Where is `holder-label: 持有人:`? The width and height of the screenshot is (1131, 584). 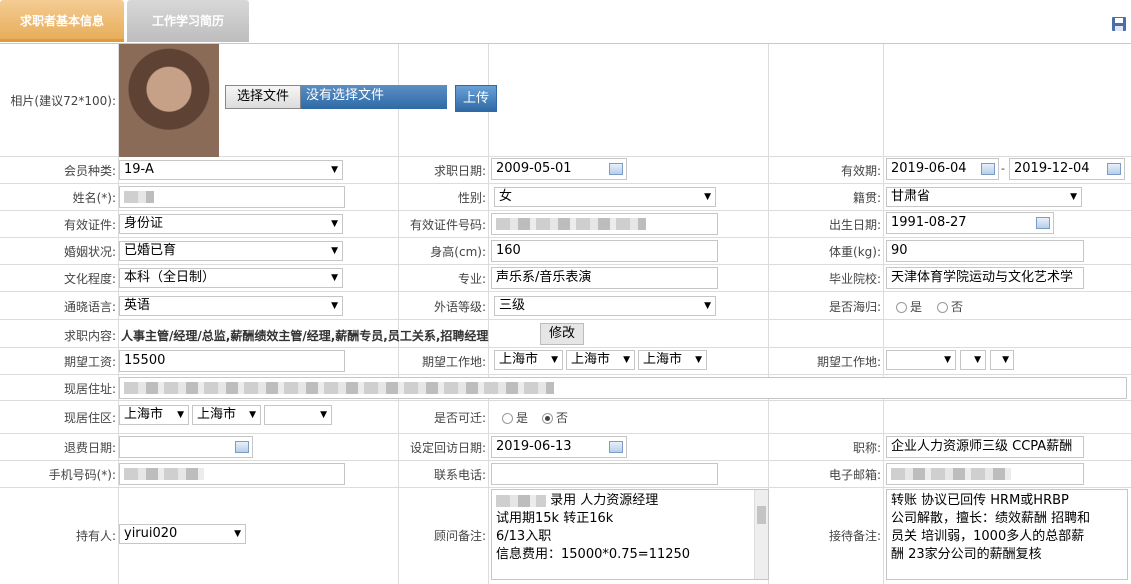 holder-label: 持有人: is located at coordinates (95, 536).